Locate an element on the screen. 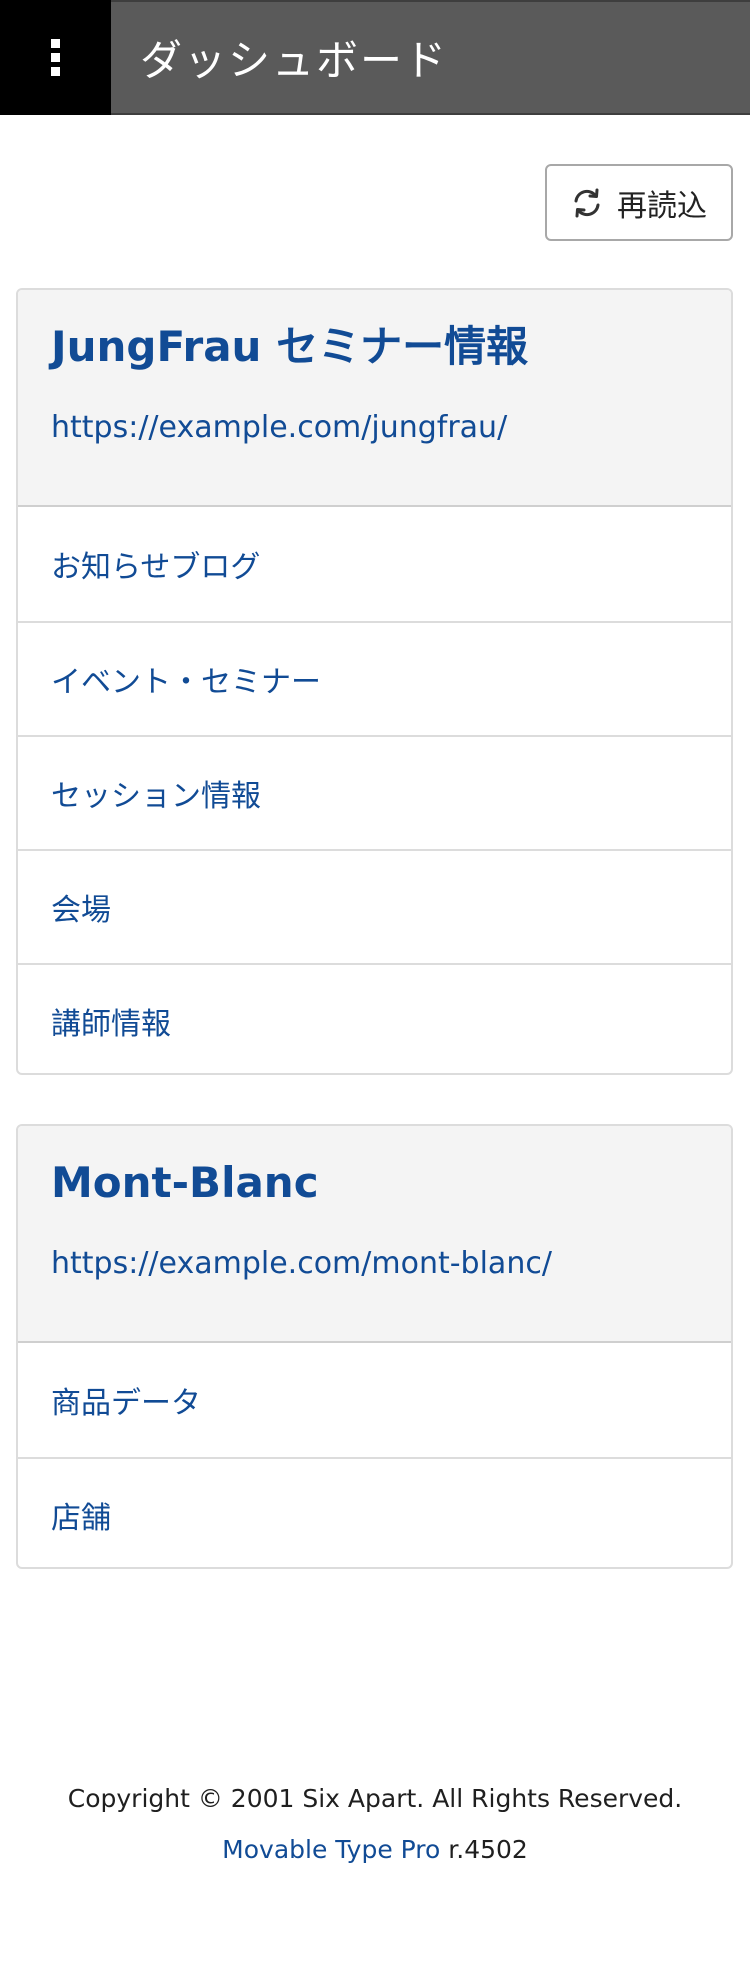 Image resolution: width=750 pixels, height=1968 pixels. menu-button is located at coordinates (55, 57).